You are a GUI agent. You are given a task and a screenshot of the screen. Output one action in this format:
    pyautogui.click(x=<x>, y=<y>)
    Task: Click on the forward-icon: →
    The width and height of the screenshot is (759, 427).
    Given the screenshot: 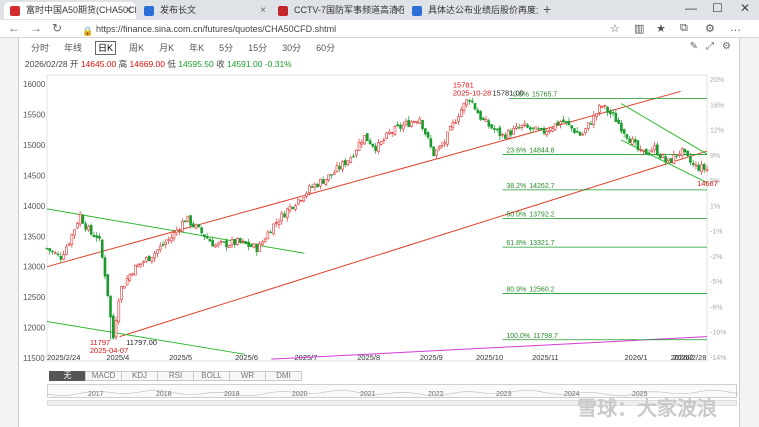 What is the action you would take?
    pyautogui.click(x=36, y=28)
    